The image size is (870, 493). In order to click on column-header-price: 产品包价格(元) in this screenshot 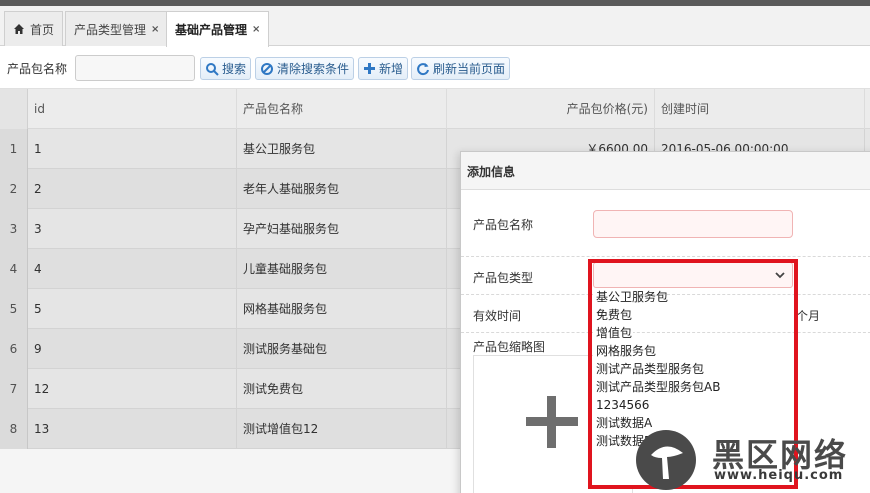, I will do `click(551, 109)`.